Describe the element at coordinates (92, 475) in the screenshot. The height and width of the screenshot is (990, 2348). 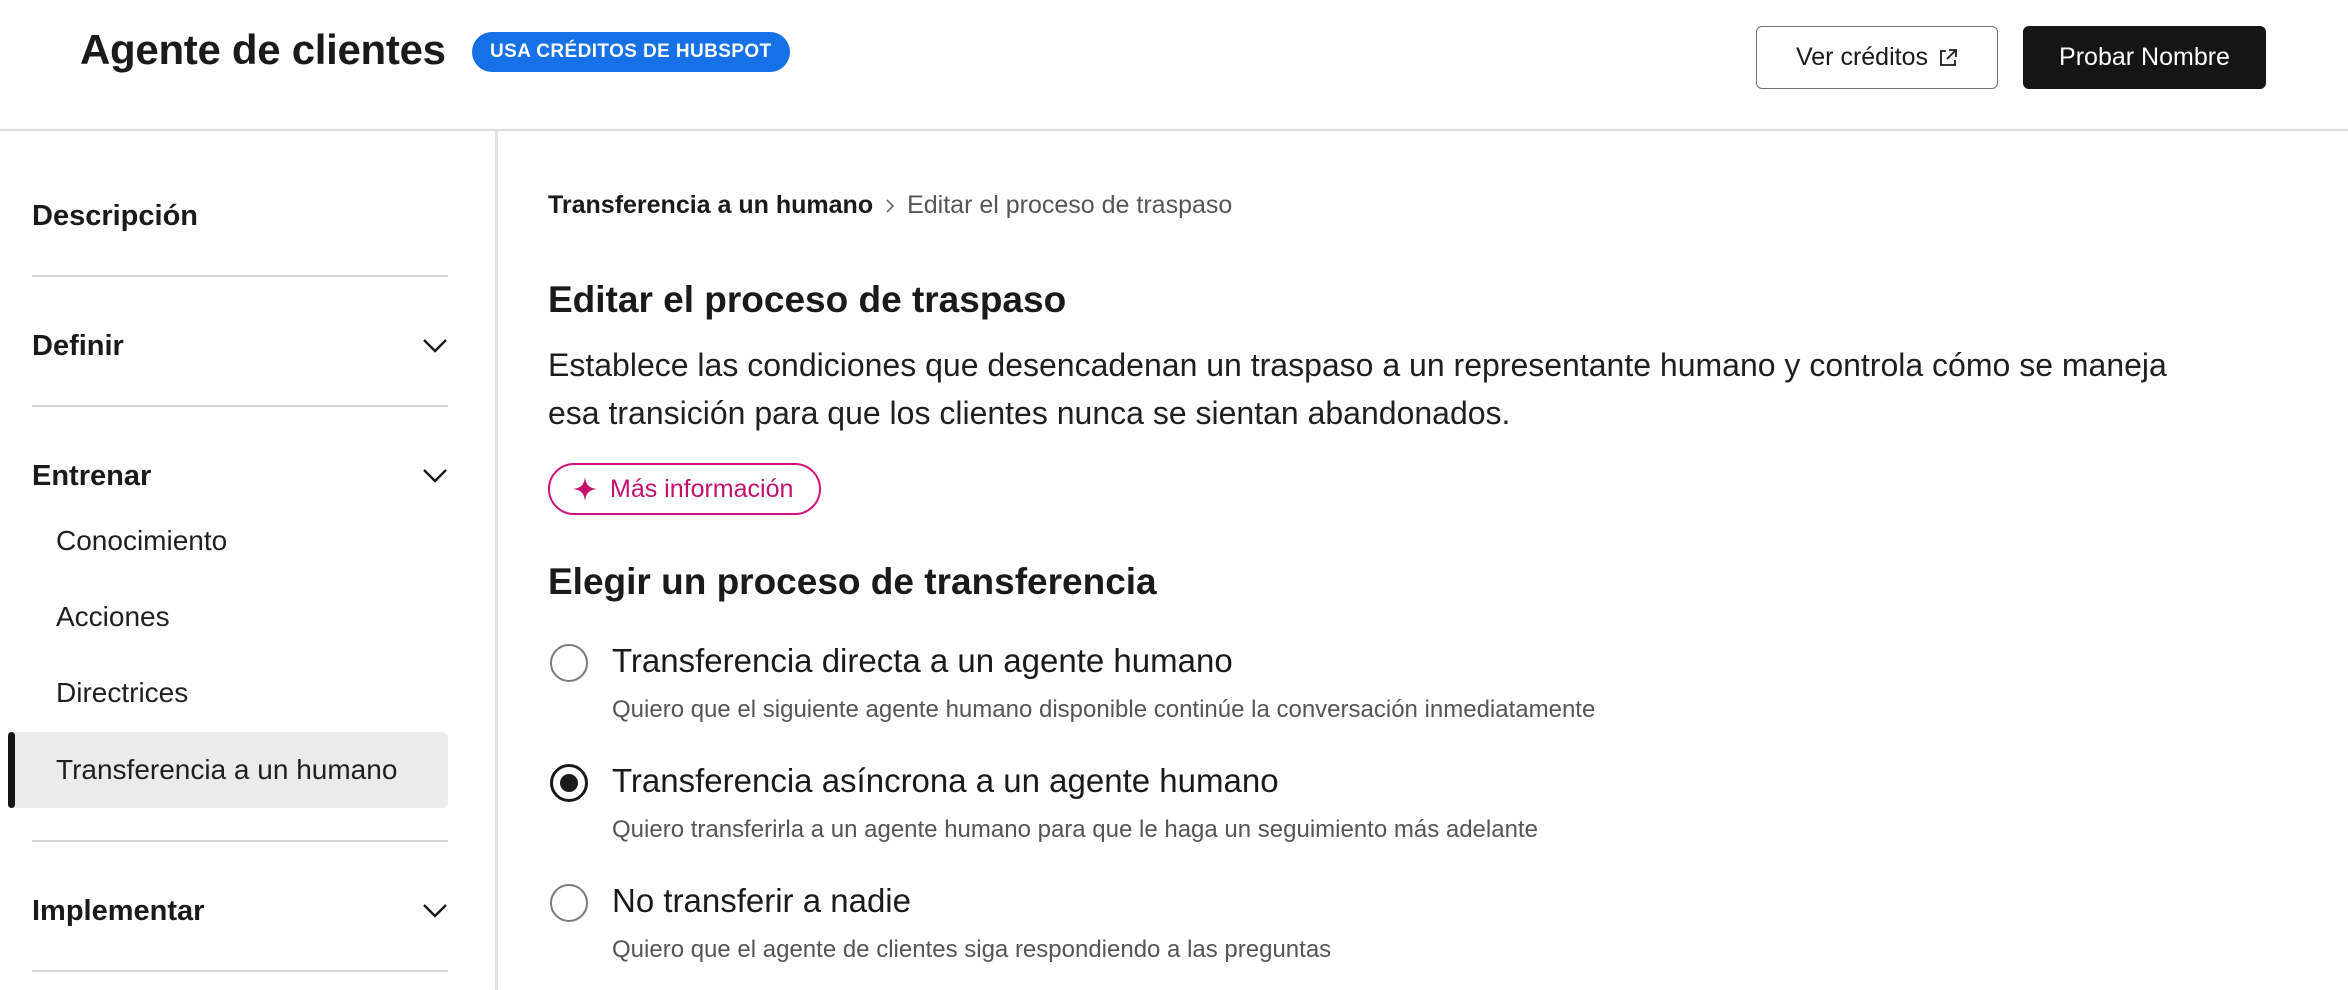
I see `sidebar-section-label: Entrenar` at that location.